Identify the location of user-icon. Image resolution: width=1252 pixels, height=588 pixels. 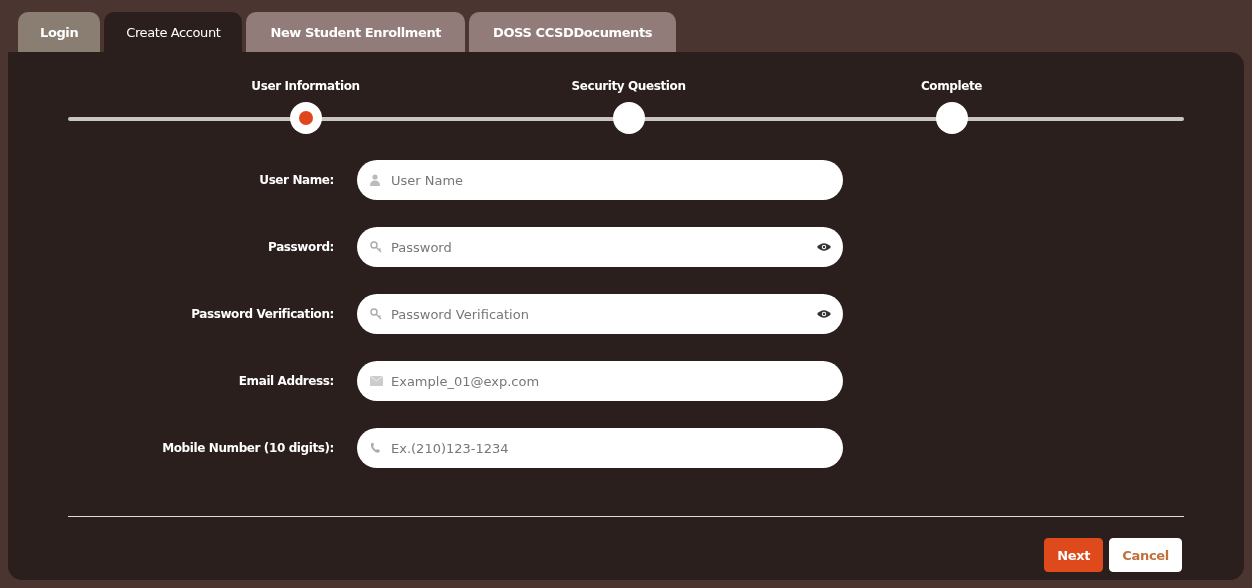
(375, 180).